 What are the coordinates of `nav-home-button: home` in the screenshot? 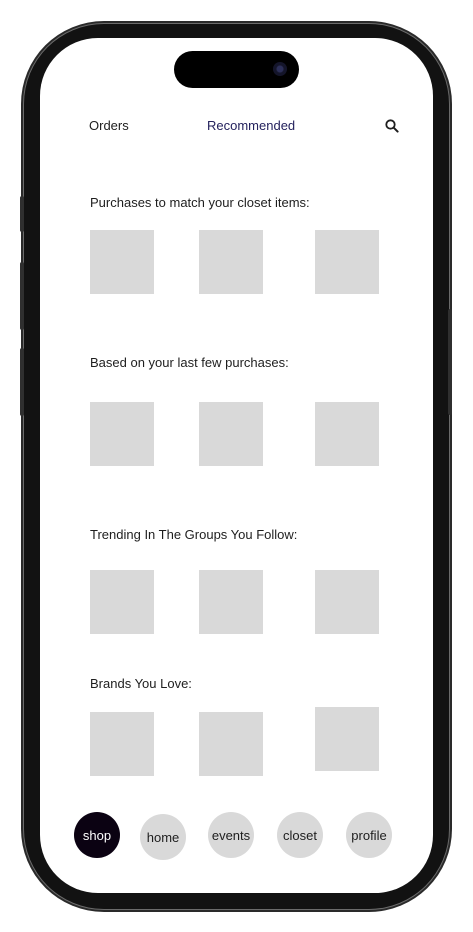 It's located at (163, 837).